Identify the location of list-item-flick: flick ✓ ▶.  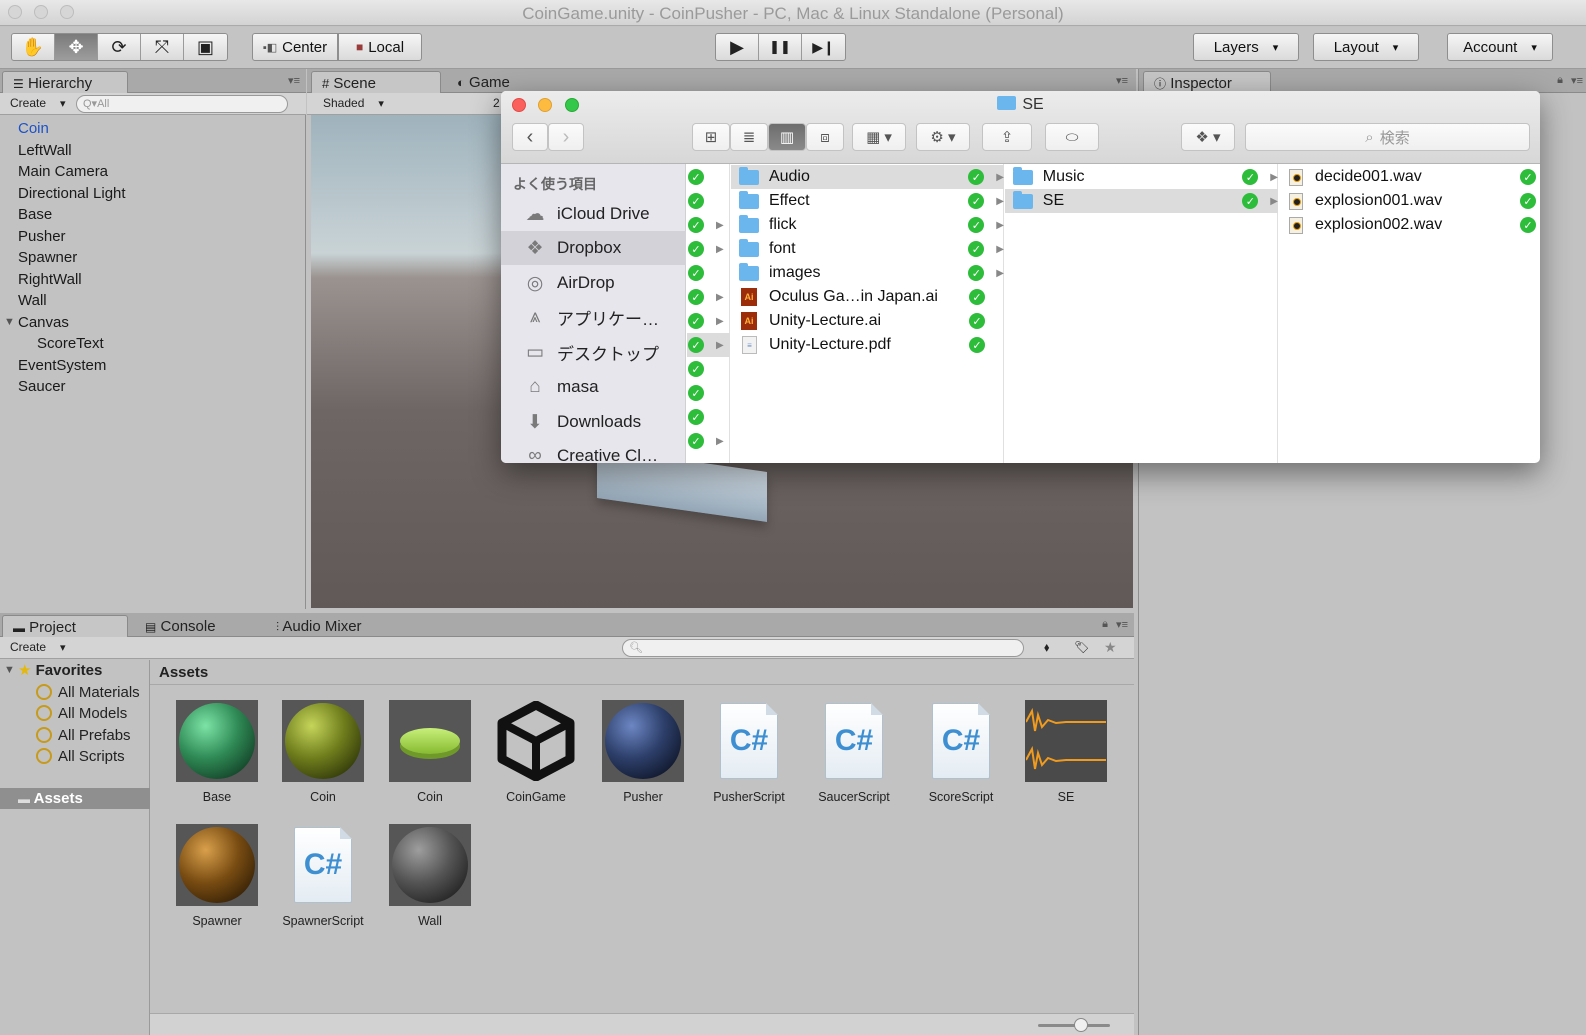
(867, 225).